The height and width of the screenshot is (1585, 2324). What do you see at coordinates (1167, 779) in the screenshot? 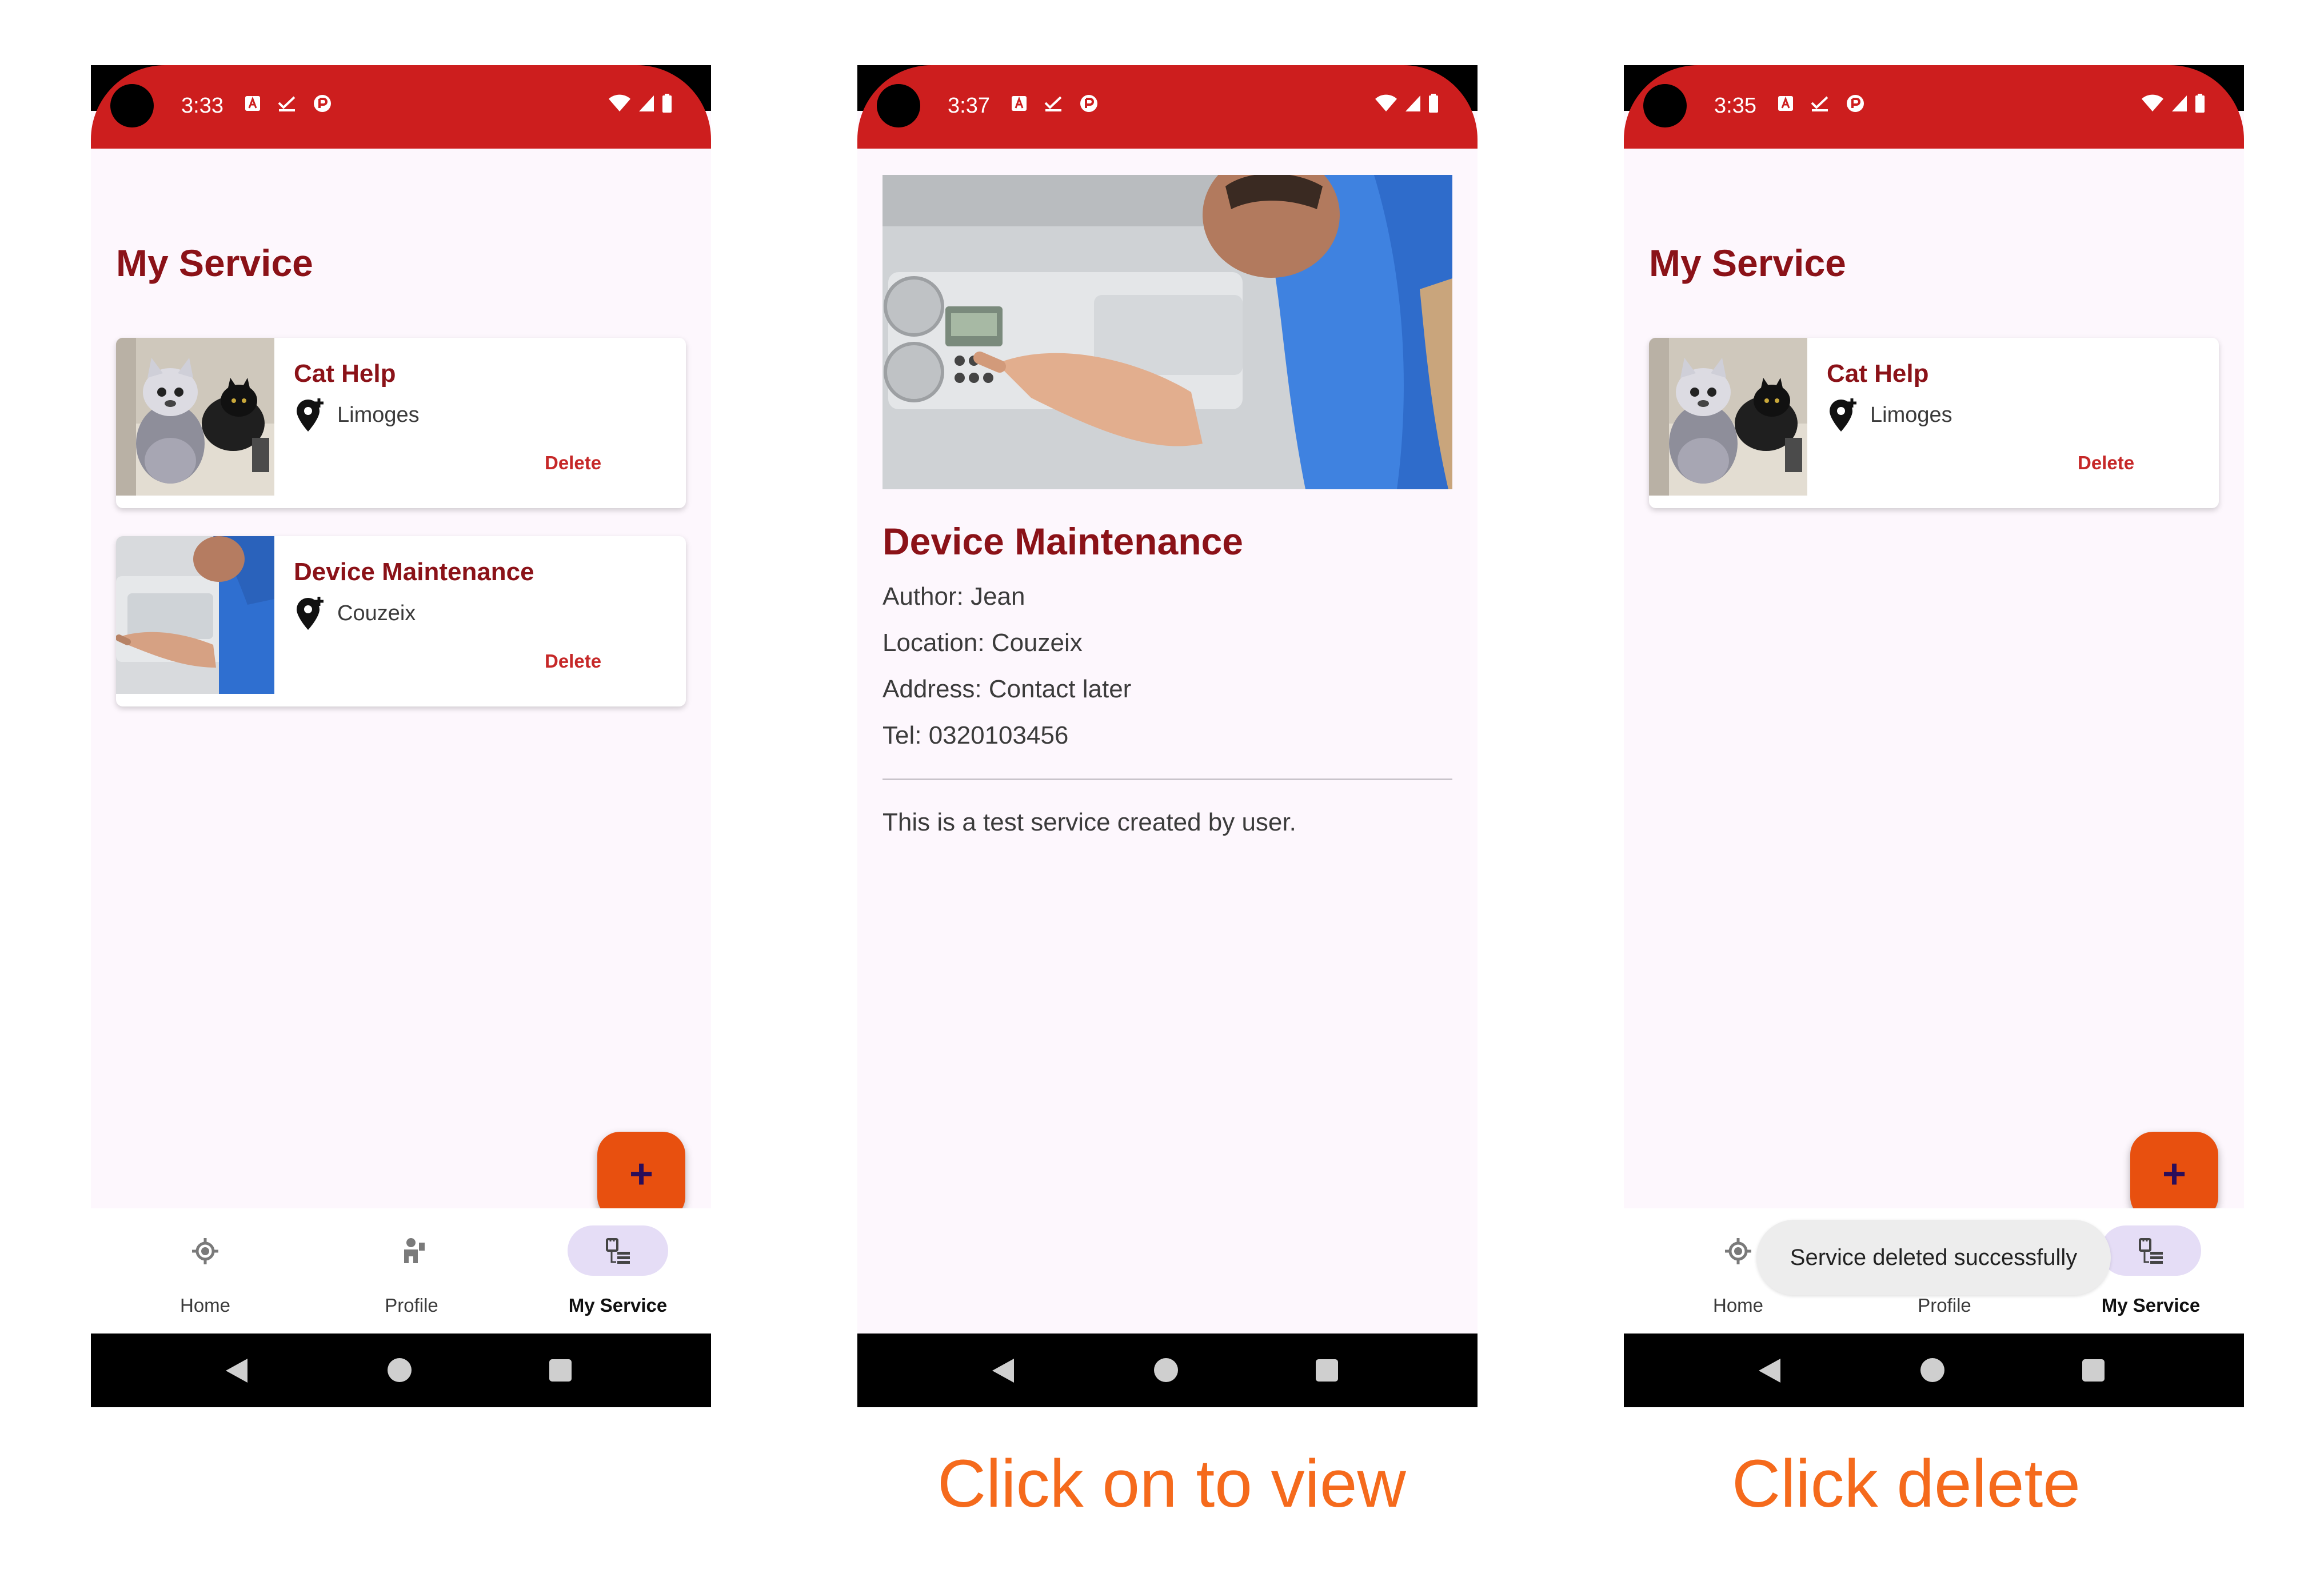
I see `divider` at bounding box center [1167, 779].